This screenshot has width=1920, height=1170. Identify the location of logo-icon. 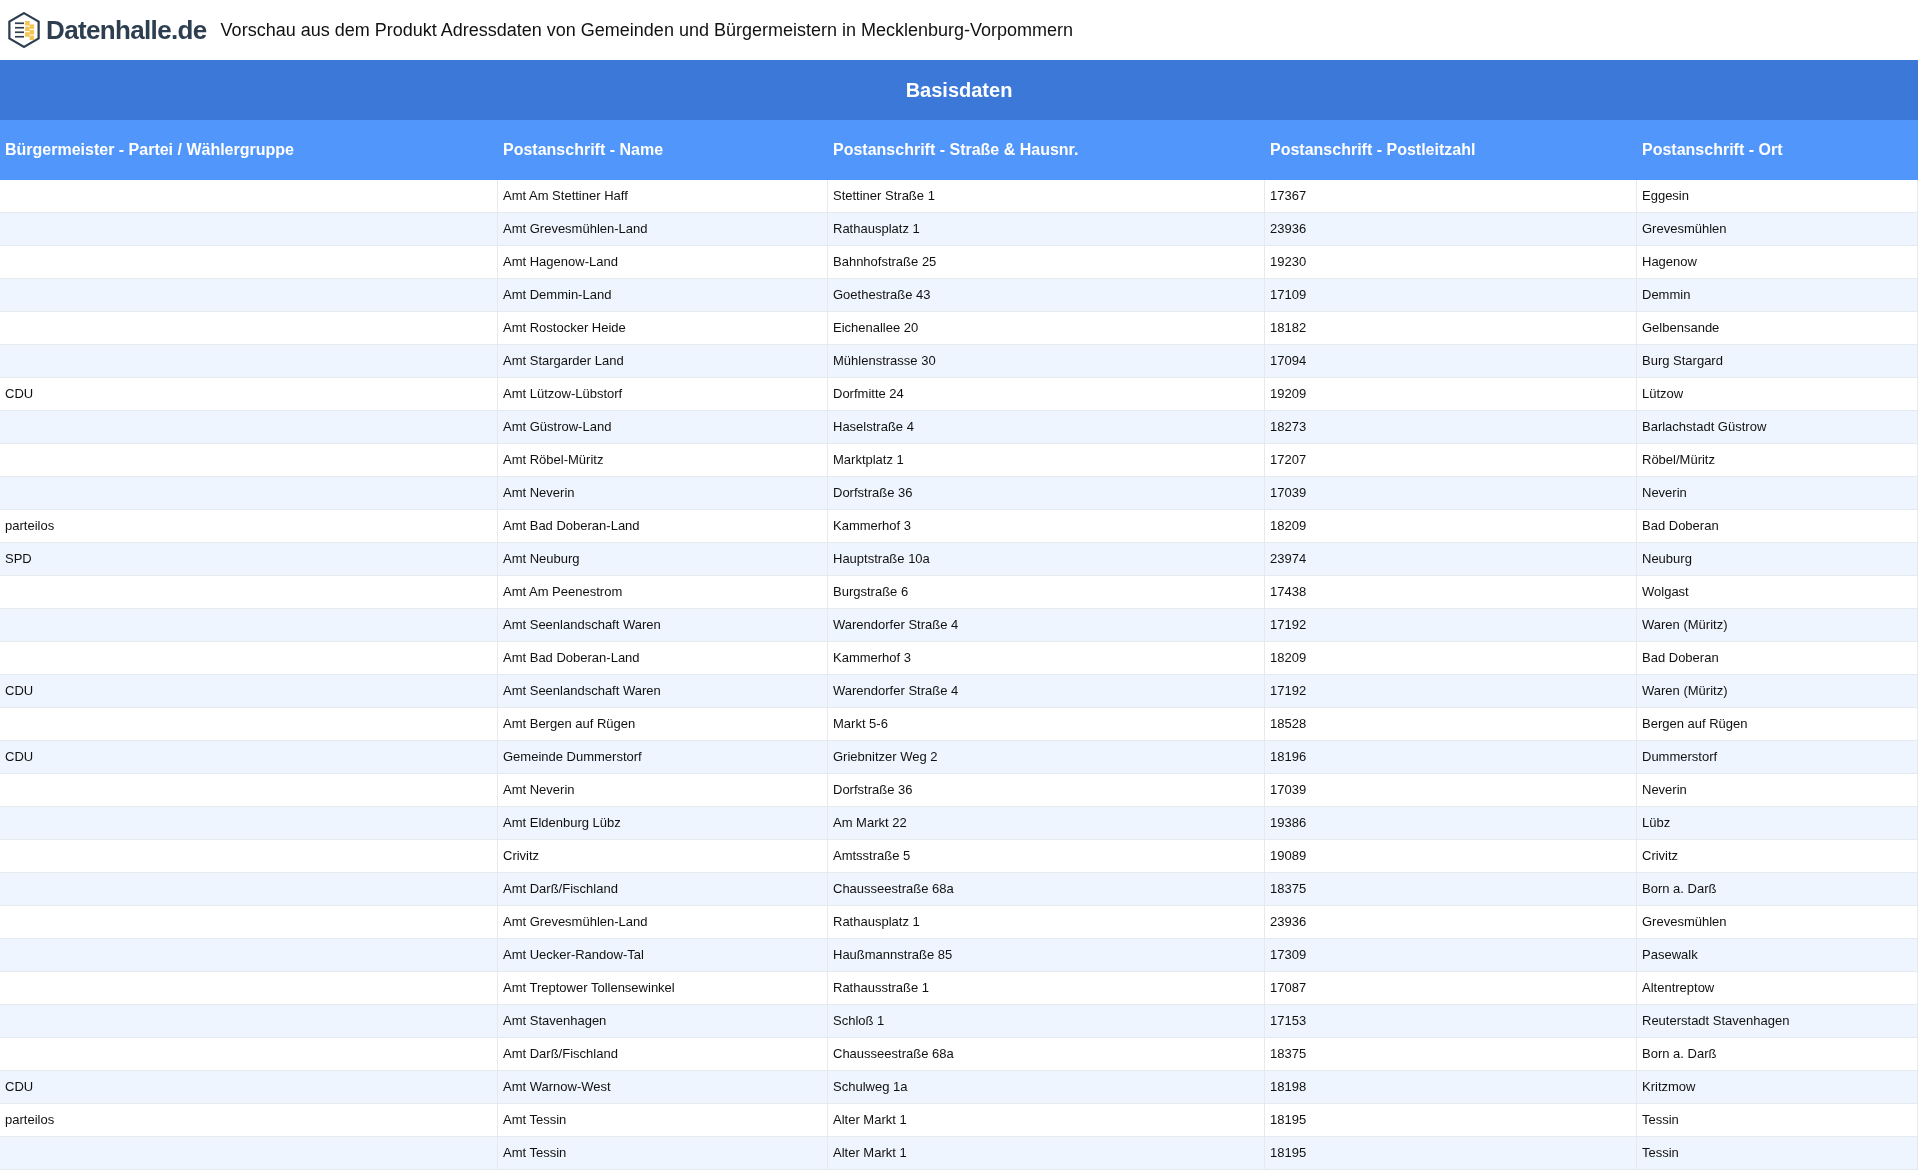
(24, 30).